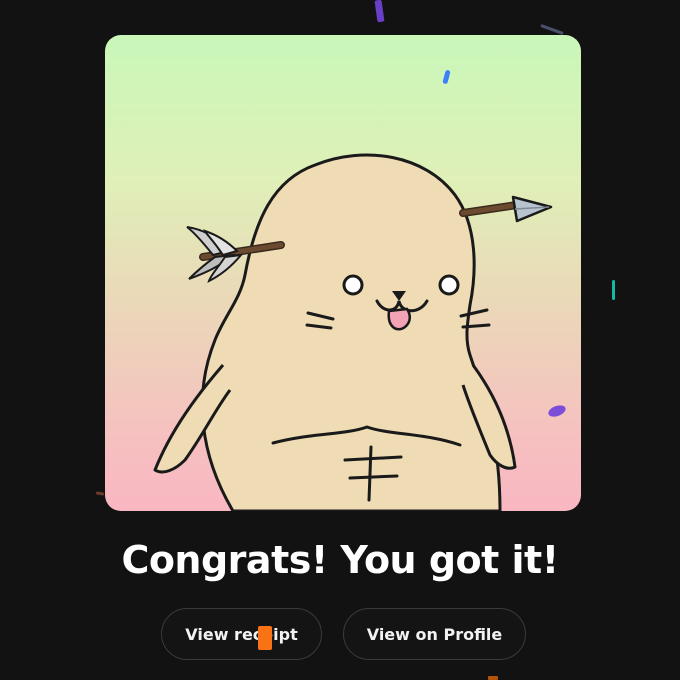 The width and height of the screenshot is (680, 680). I want to click on view-receipt-button: View receipt, so click(241, 634).